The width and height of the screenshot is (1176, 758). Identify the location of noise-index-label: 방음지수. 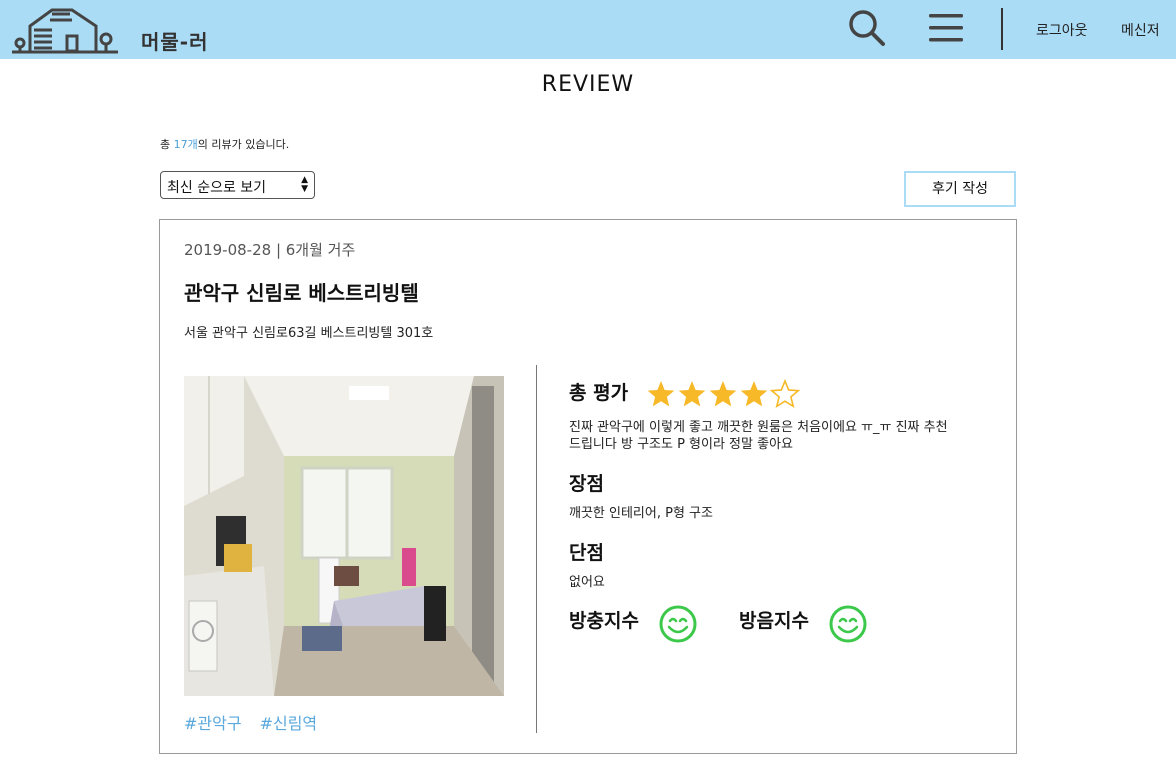
(774, 621).